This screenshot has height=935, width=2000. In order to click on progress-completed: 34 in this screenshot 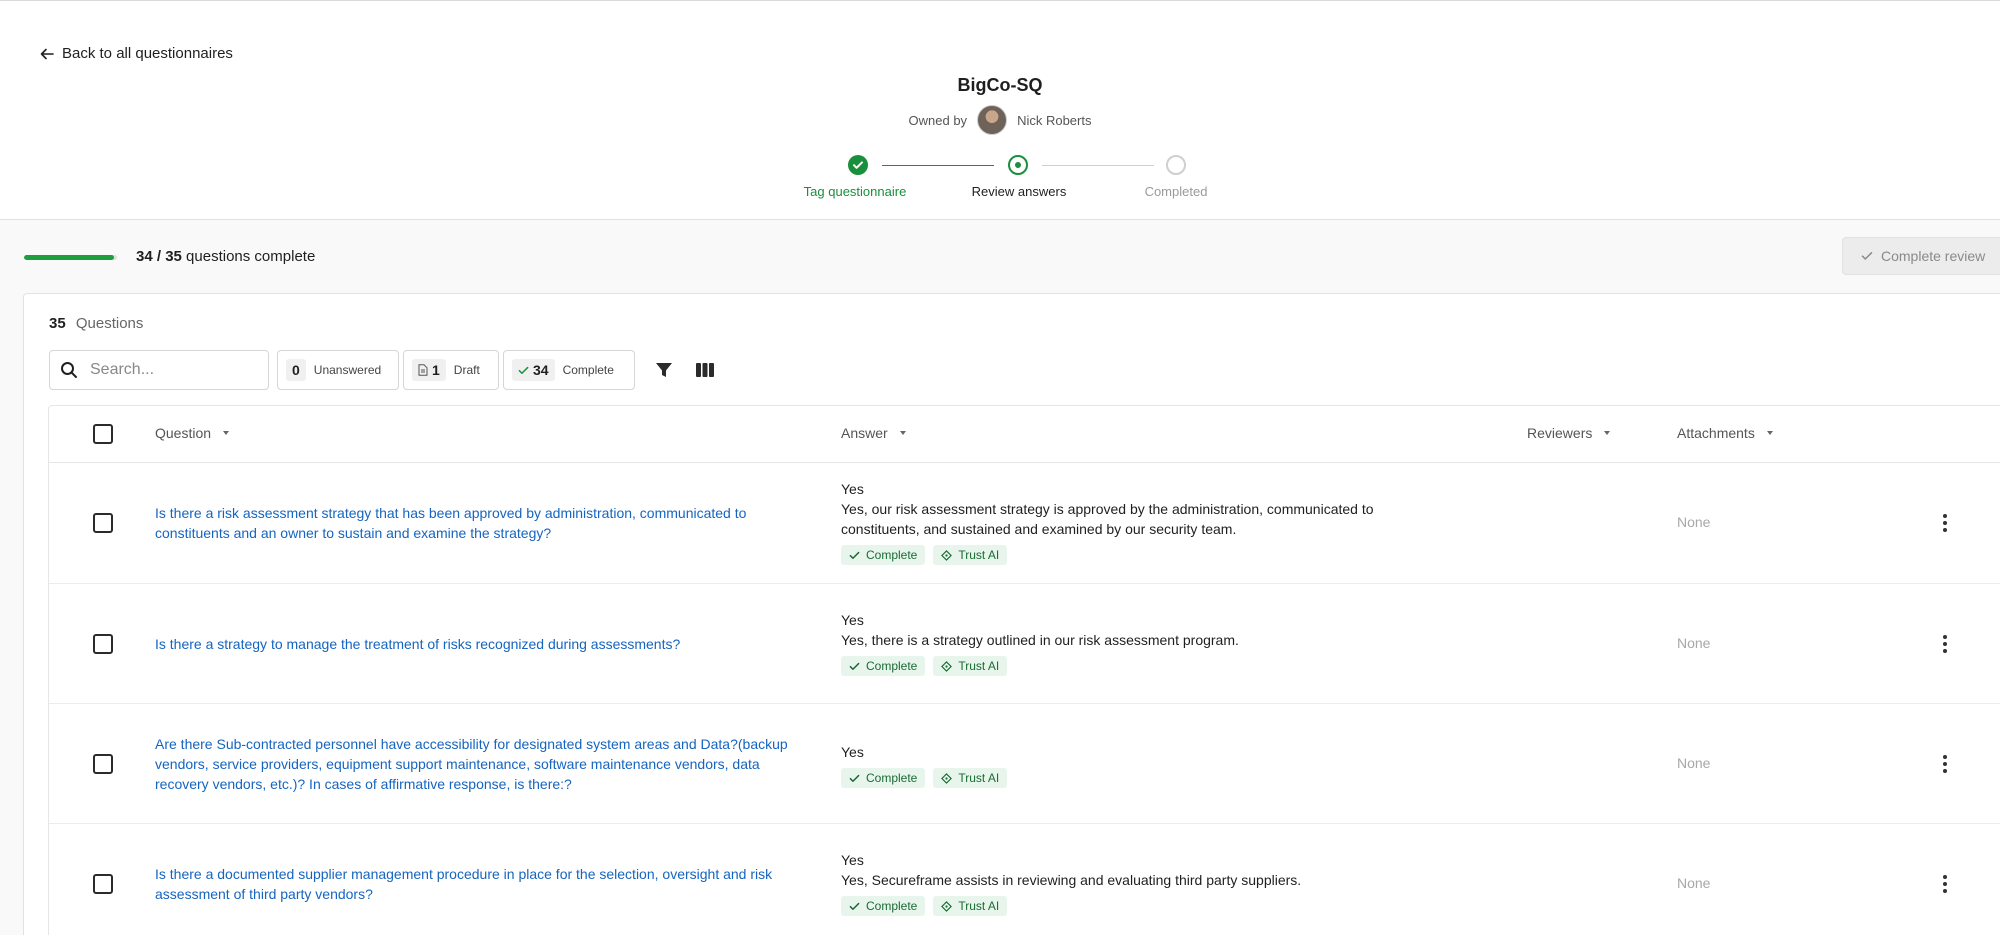, I will do `click(144, 256)`.